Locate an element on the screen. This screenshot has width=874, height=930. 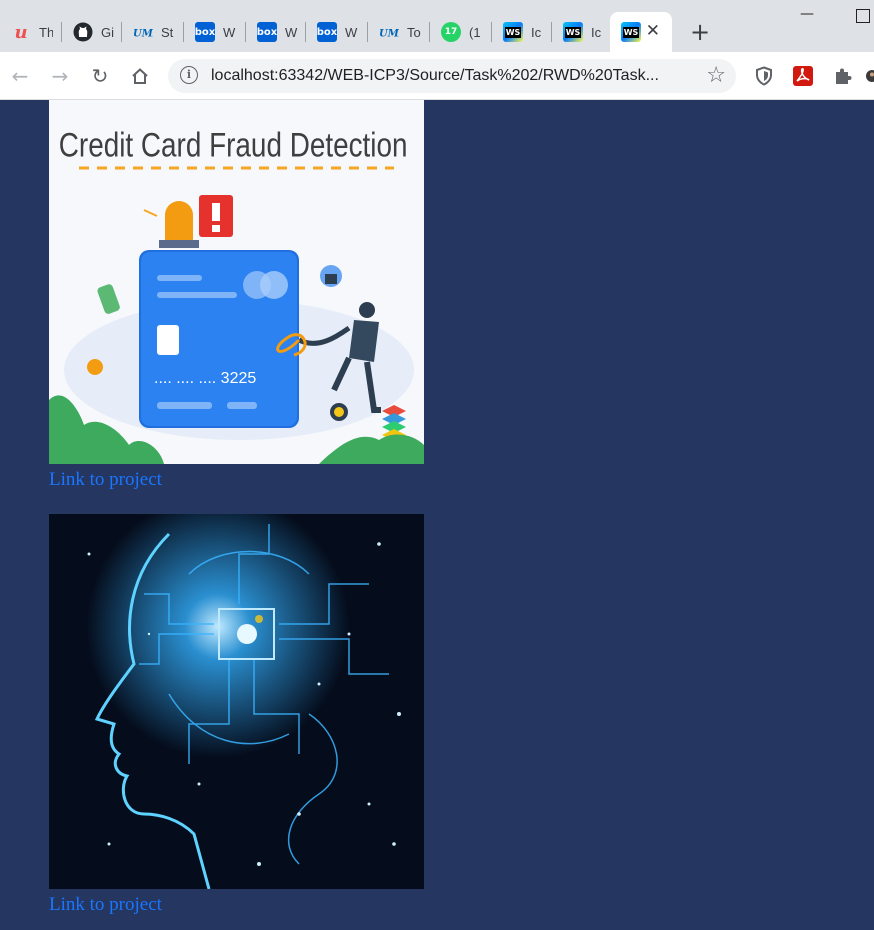
card-digits: .... .... .... 3225 is located at coordinates (205, 378).